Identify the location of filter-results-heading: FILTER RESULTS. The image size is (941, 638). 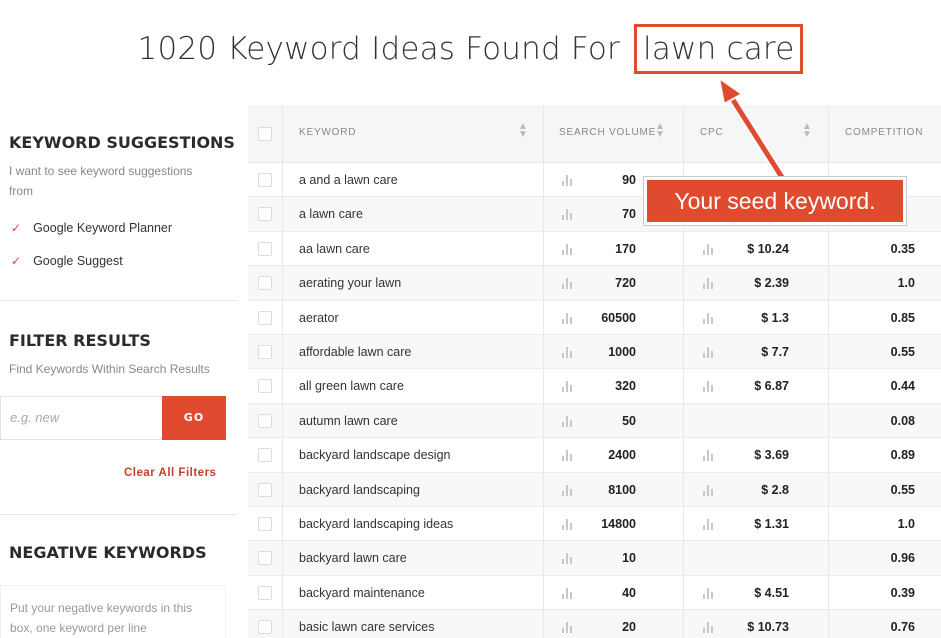
(80, 340).